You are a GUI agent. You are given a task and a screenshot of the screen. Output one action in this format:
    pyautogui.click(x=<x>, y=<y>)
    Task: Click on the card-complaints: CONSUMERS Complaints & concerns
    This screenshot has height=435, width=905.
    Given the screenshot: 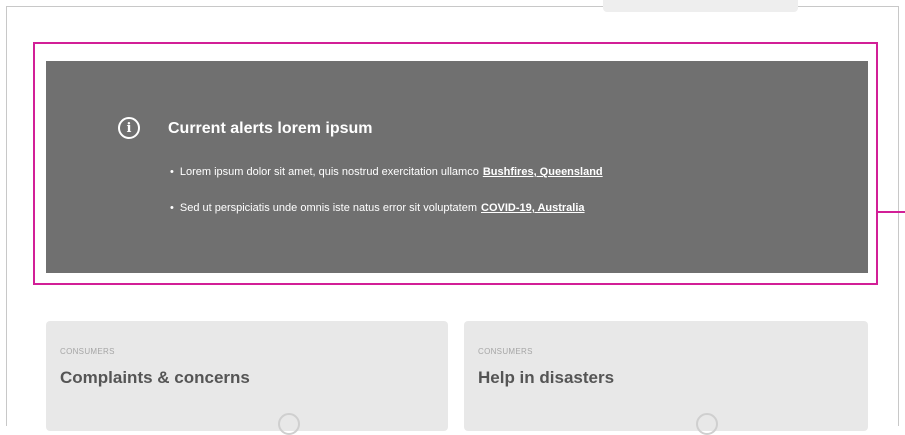 What is the action you would take?
    pyautogui.click(x=247, y=378)
    